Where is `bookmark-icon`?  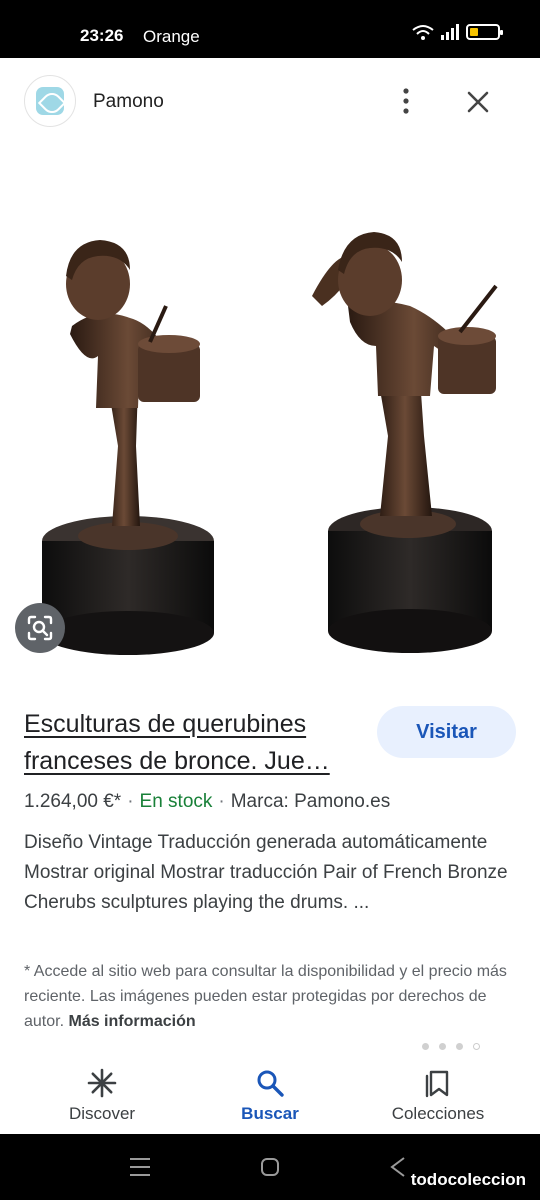 bookmark-icon is located at coordinates (437, 1084).